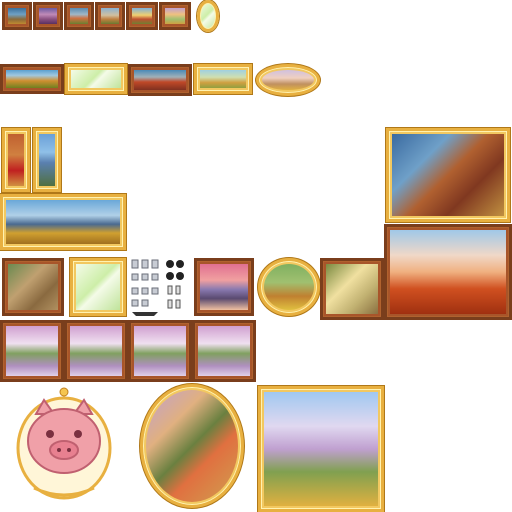 This screenshot has height=512, width=512. Describe the element at coordinates (63, 222) in the screenshot. I see `landscape-painting-frame` at that location.